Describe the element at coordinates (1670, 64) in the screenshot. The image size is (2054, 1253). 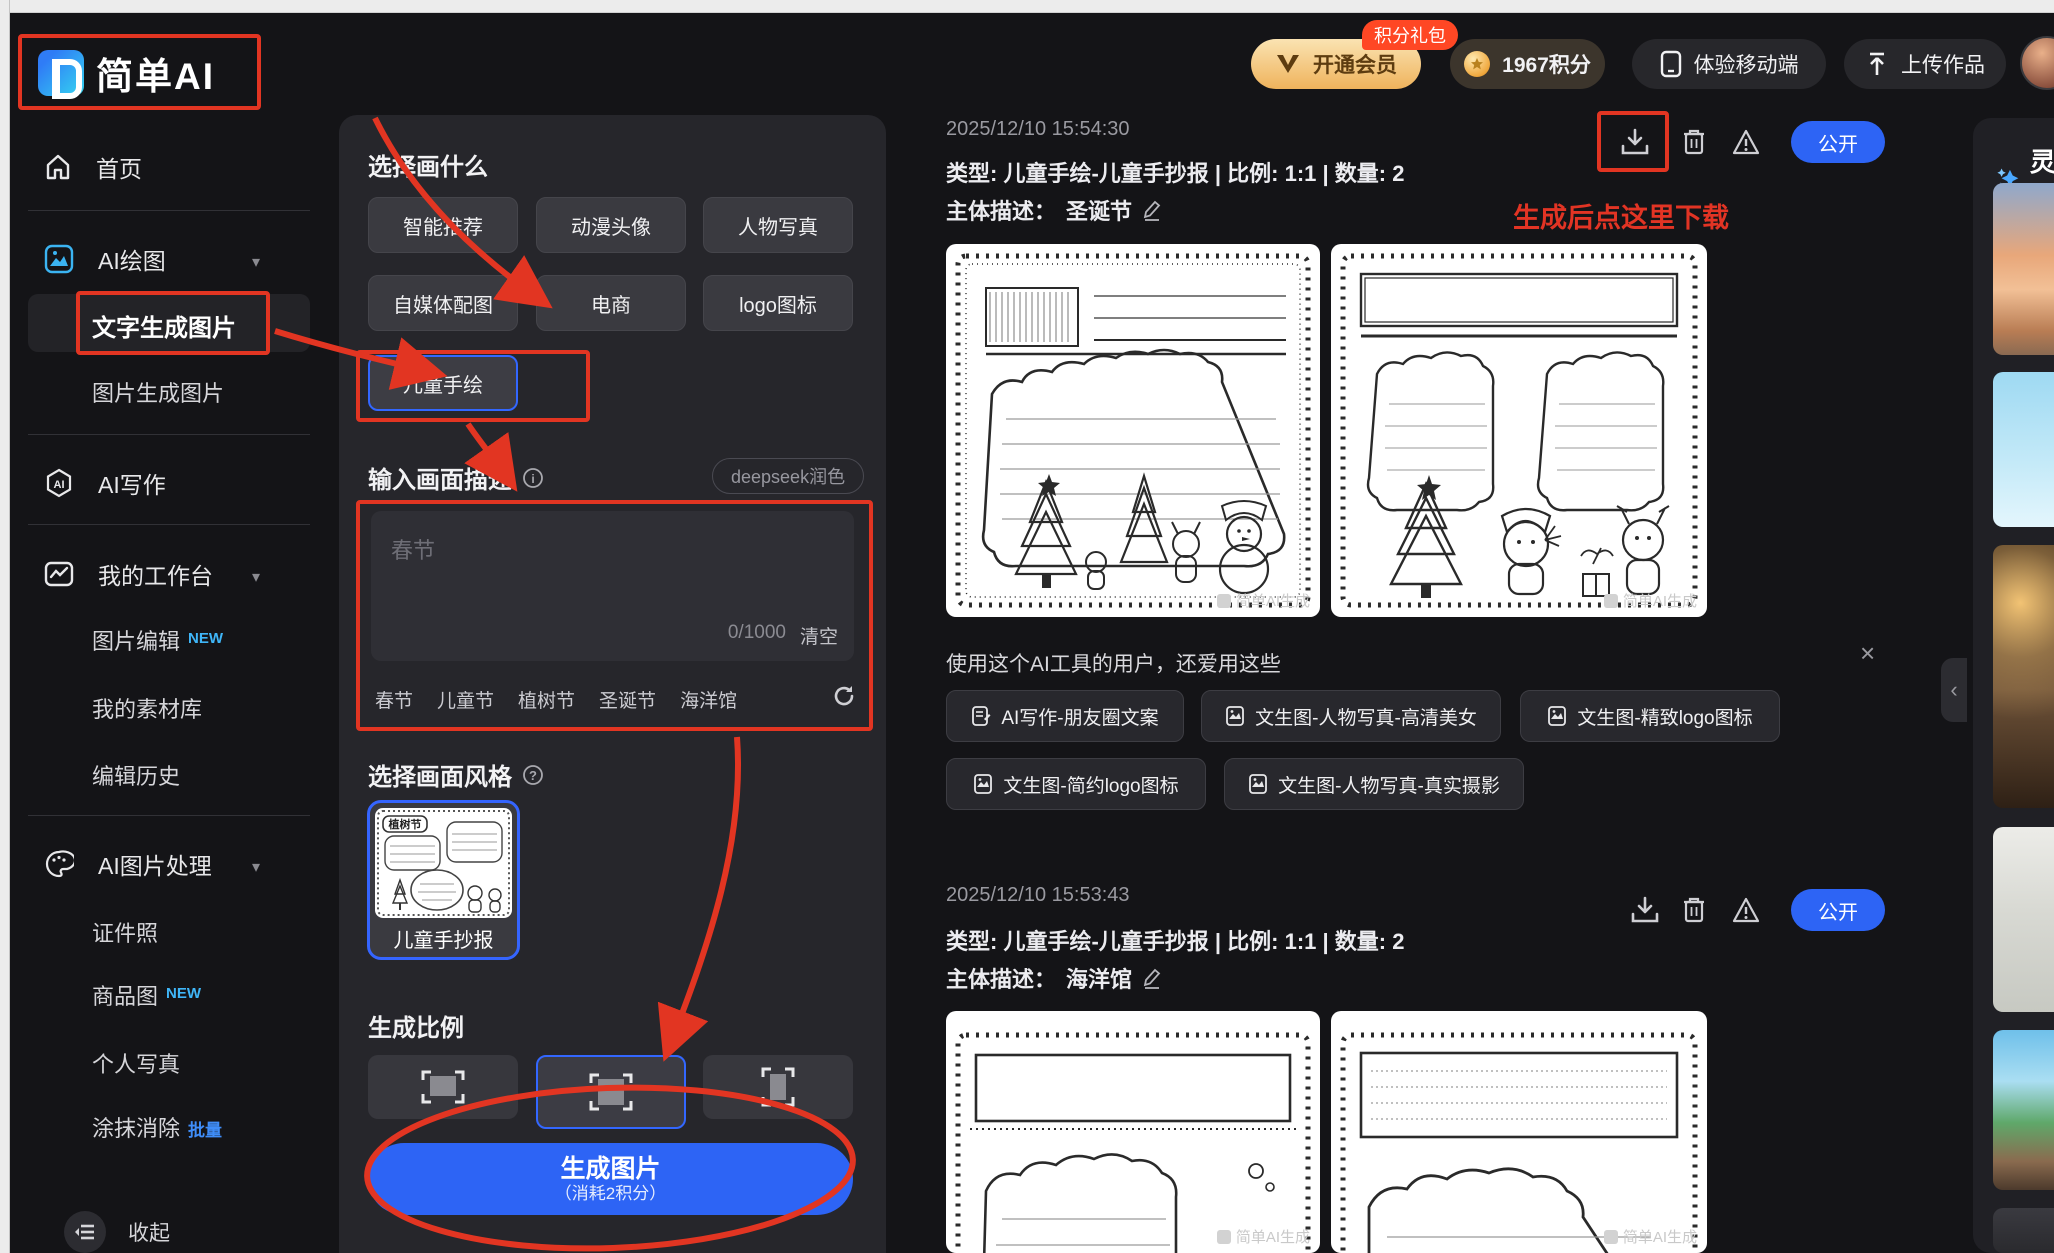
I see `phone-icon` at that location.